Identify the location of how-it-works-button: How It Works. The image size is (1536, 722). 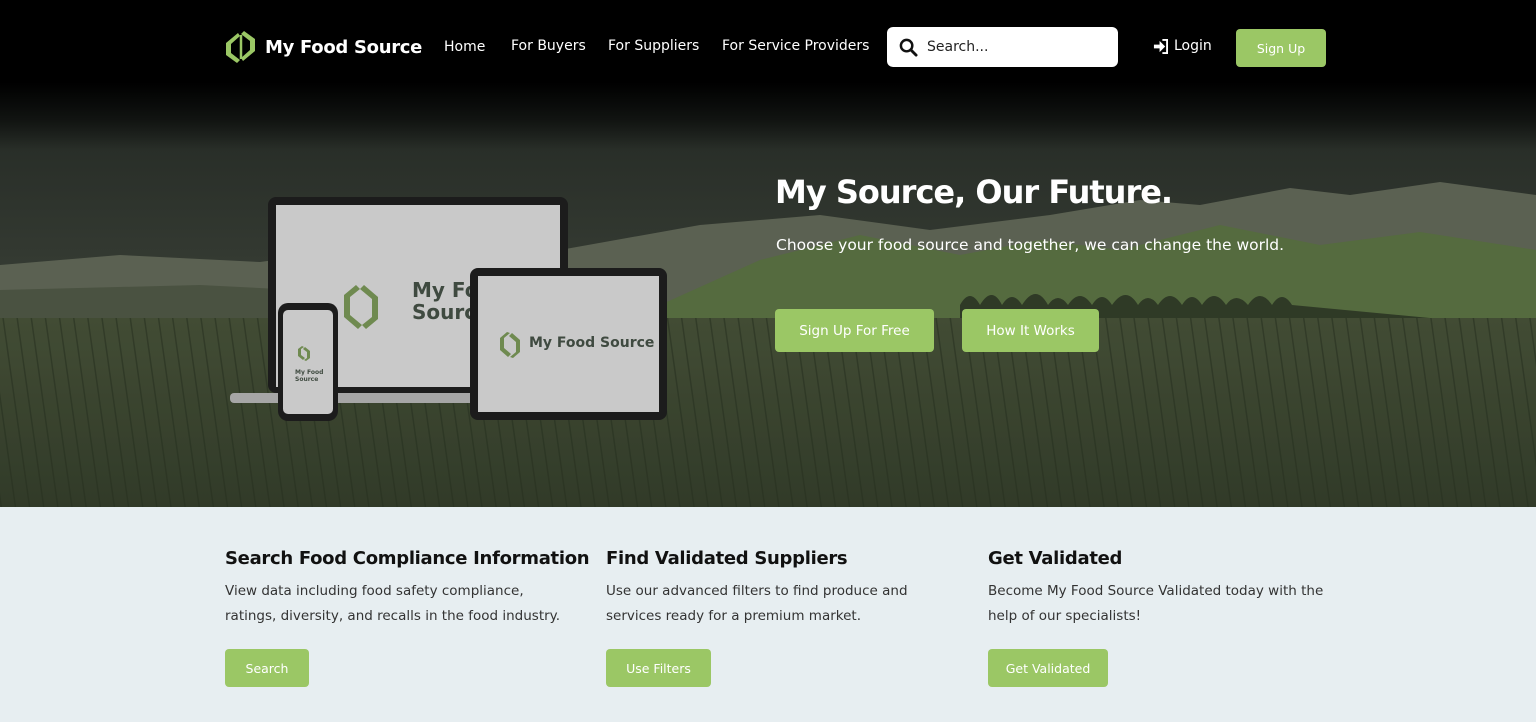
(1030, 330).